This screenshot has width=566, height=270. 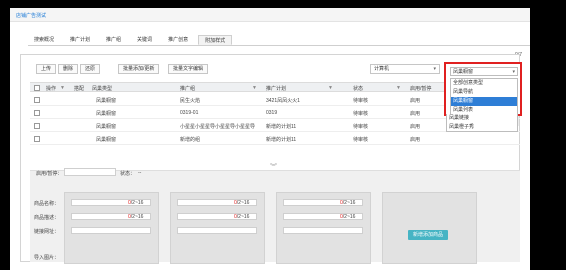 What do you see at coordinates (484, 101) in the screenshot?
I see `option-showcase: 凤巢橱窗` at bounding box center [484, 101].